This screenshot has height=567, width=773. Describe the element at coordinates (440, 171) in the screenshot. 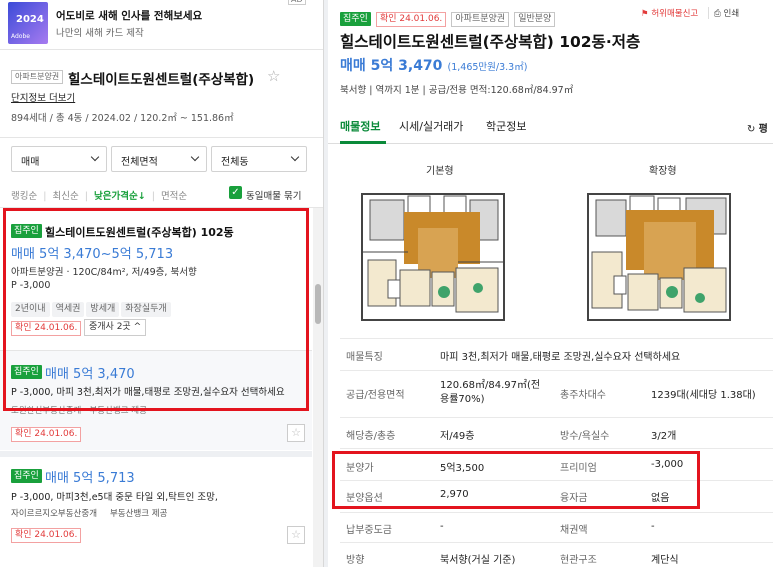

I see `floorplan-label-basic: 기본형` at that location.